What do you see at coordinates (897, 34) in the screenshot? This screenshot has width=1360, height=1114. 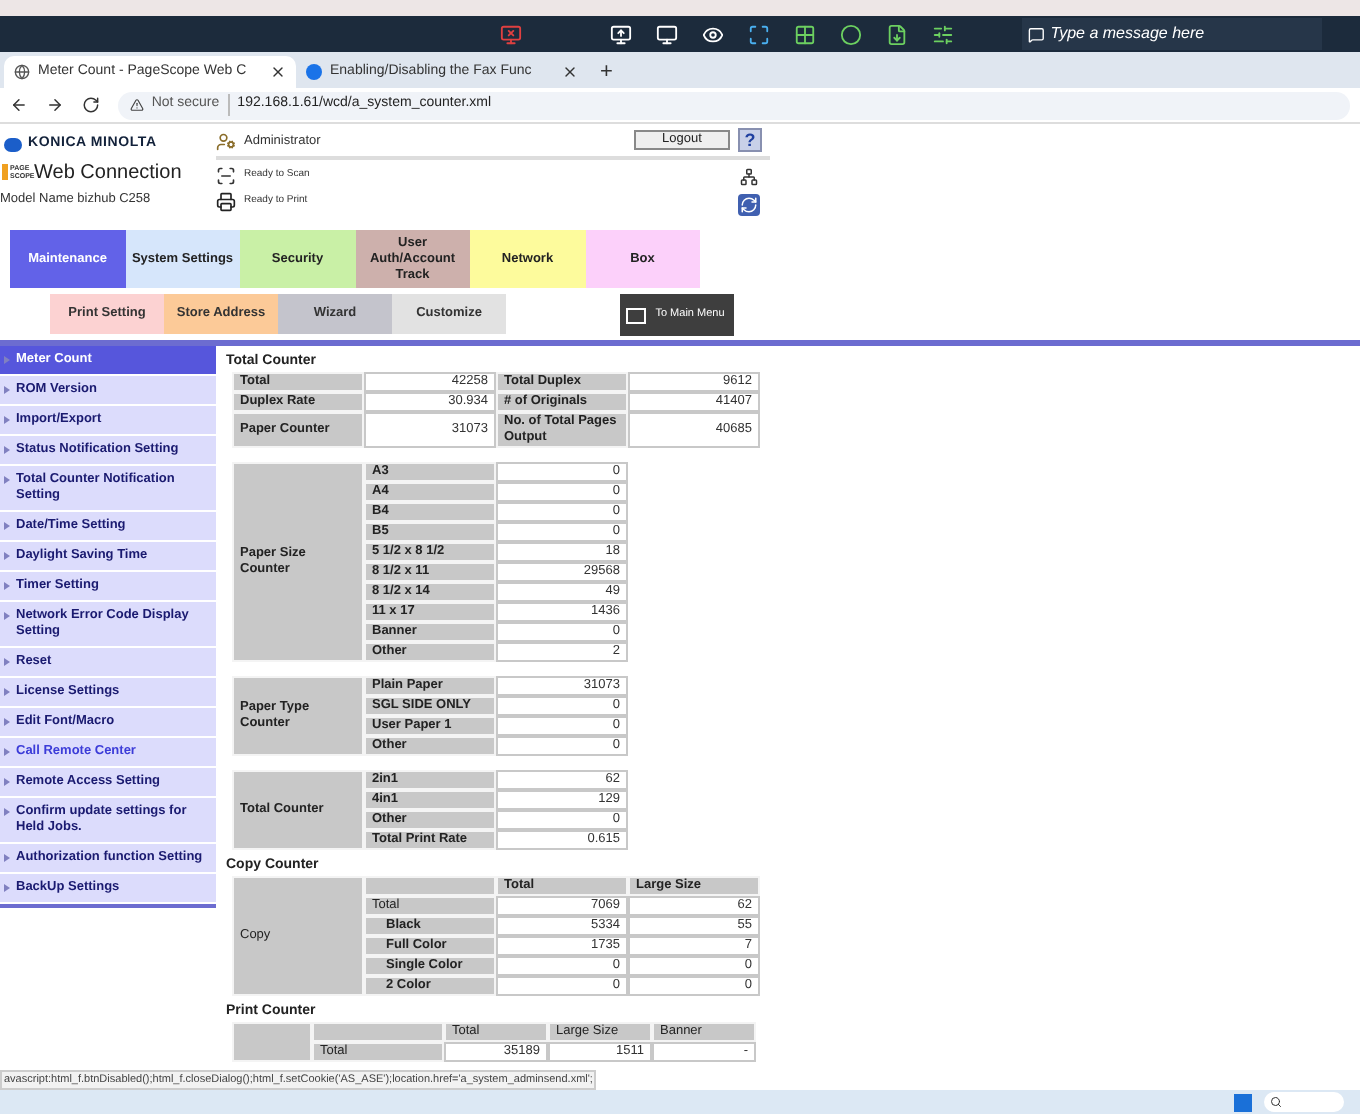 I see `file-transfer-icon` at bounding box center [897, 34].